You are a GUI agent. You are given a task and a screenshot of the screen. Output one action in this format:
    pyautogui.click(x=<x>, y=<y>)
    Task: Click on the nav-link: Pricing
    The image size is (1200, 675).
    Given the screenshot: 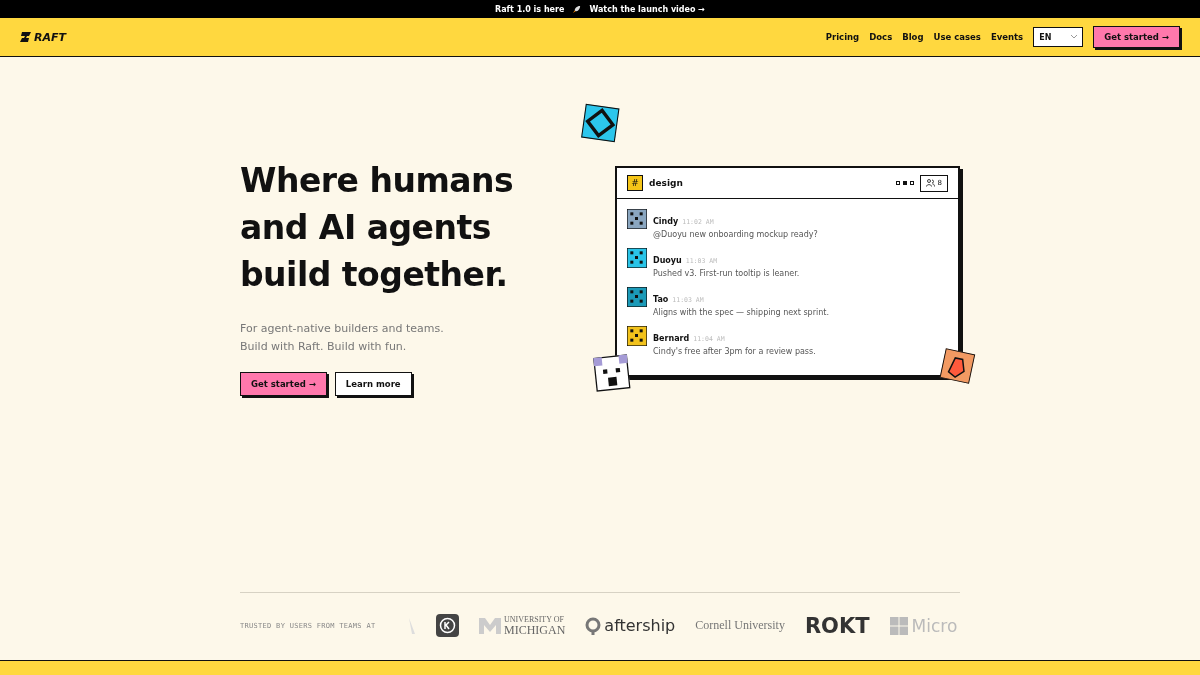 What is the action you would take?
    pyautogui.click(x=842, y=37)
    